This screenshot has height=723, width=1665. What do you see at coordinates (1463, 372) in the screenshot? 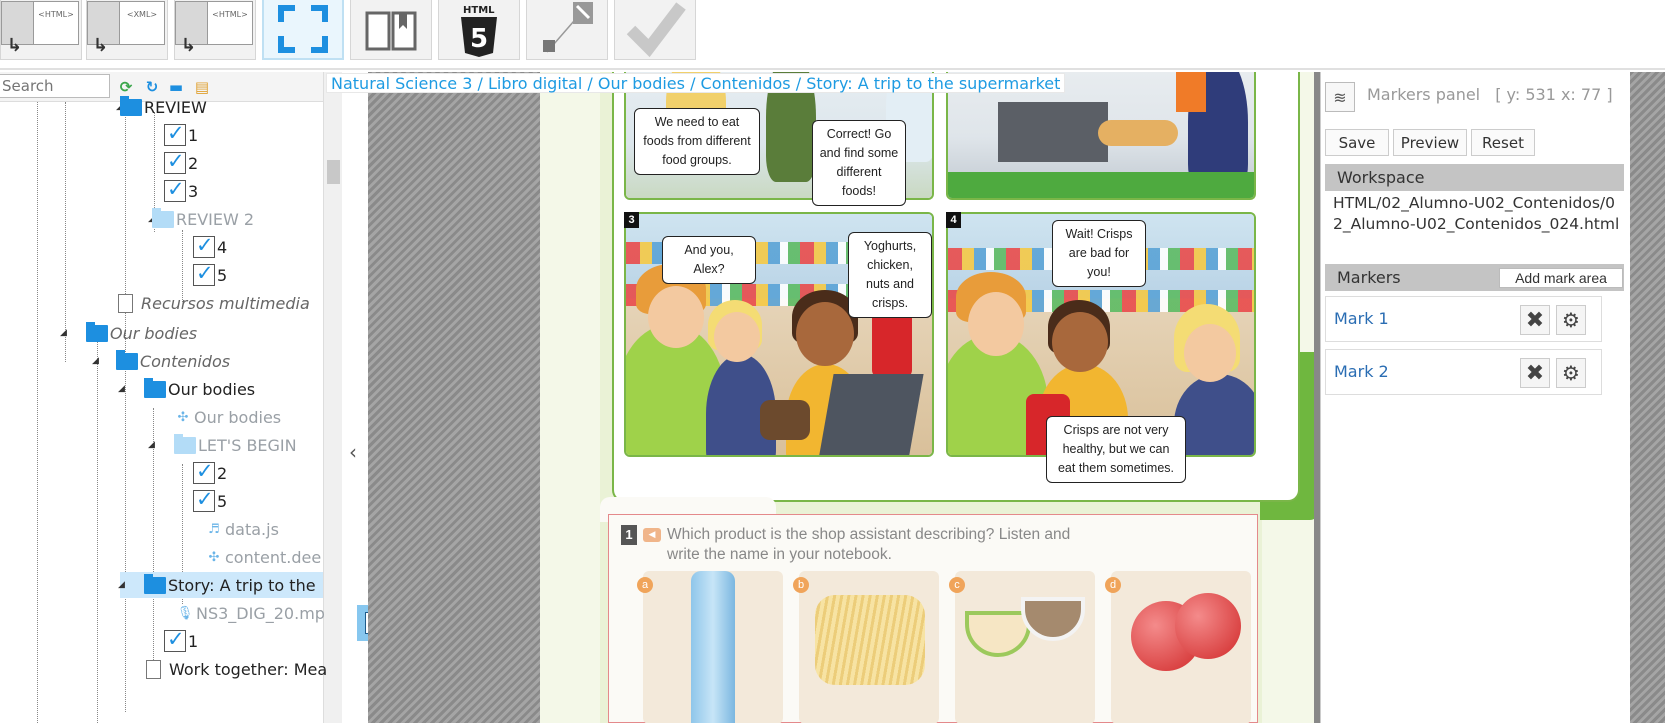
I see `marker-row: Mark 2 ✖ ⚙` at bounding box center [1463, 372].